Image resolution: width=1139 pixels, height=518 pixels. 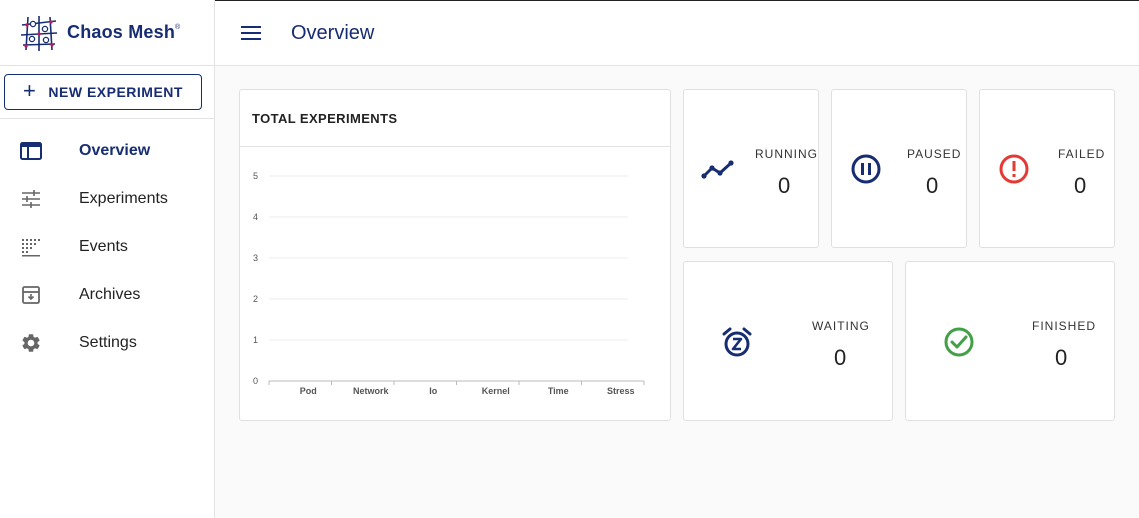 I want to click on snooze-icon, so click(x=737, y=344).